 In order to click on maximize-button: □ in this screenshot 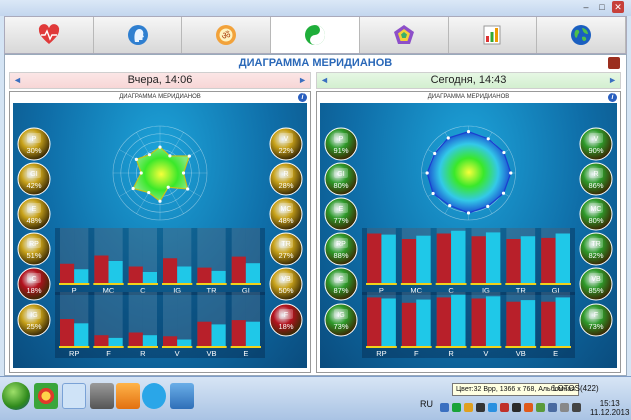, I will do `click(602, 7)`.